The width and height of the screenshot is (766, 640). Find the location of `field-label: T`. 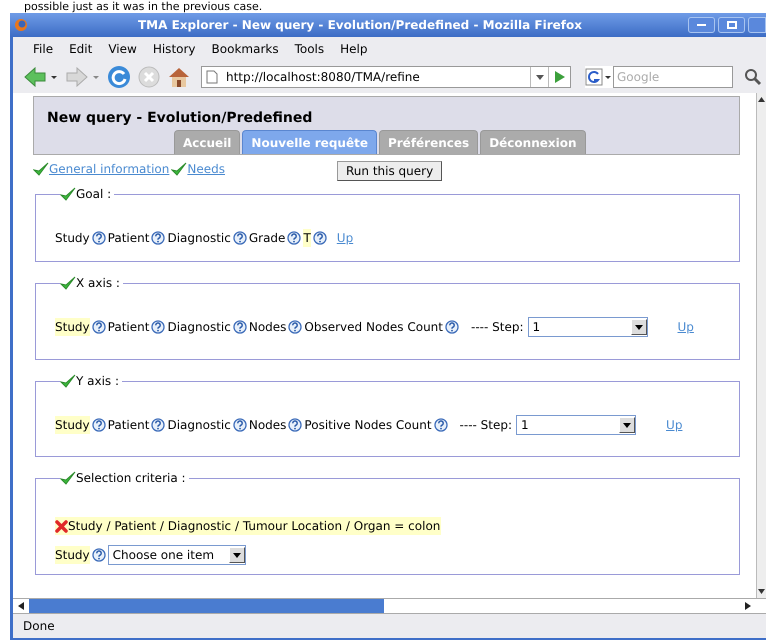

field-label: T is located at coordinates (307, 238).